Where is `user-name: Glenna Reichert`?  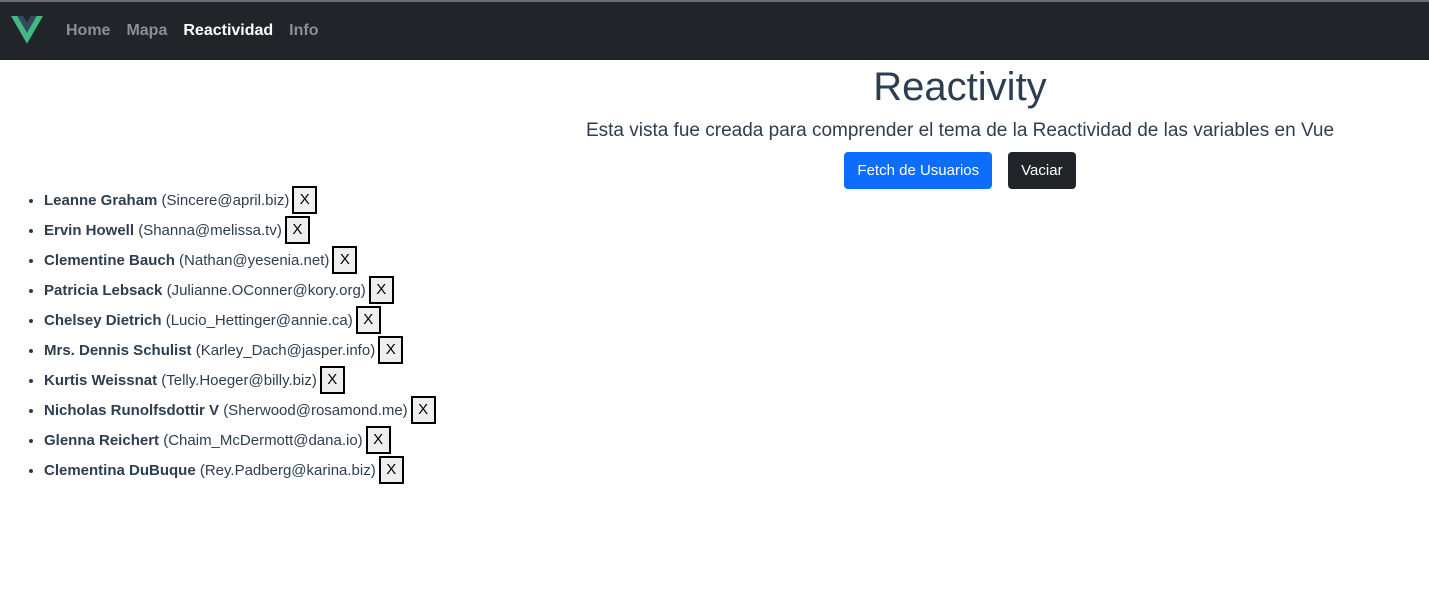 user-name: Glenna Reichert is located at coordinates (102, 440).